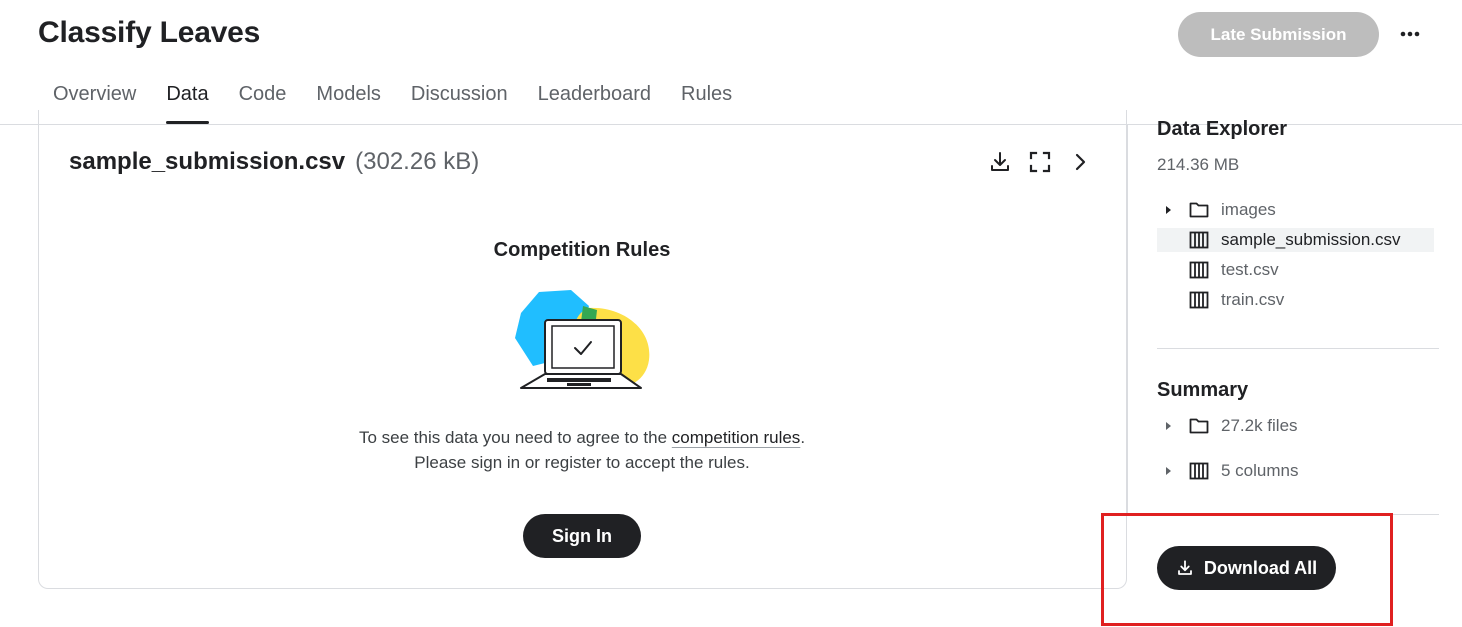 The image size is (1462, 627). Describe the element at coordinates (207, 161) in the screenshot. I see `file-name: sample_submission.csv` at that location.